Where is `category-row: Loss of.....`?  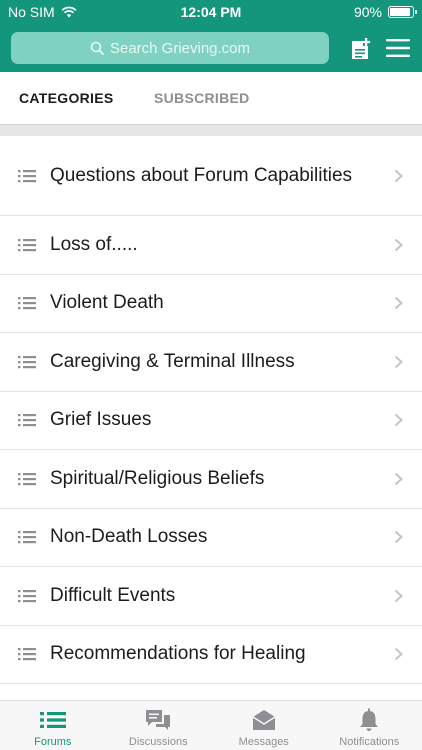 category-row: Loss of..... is located at coordinates (211, 245).